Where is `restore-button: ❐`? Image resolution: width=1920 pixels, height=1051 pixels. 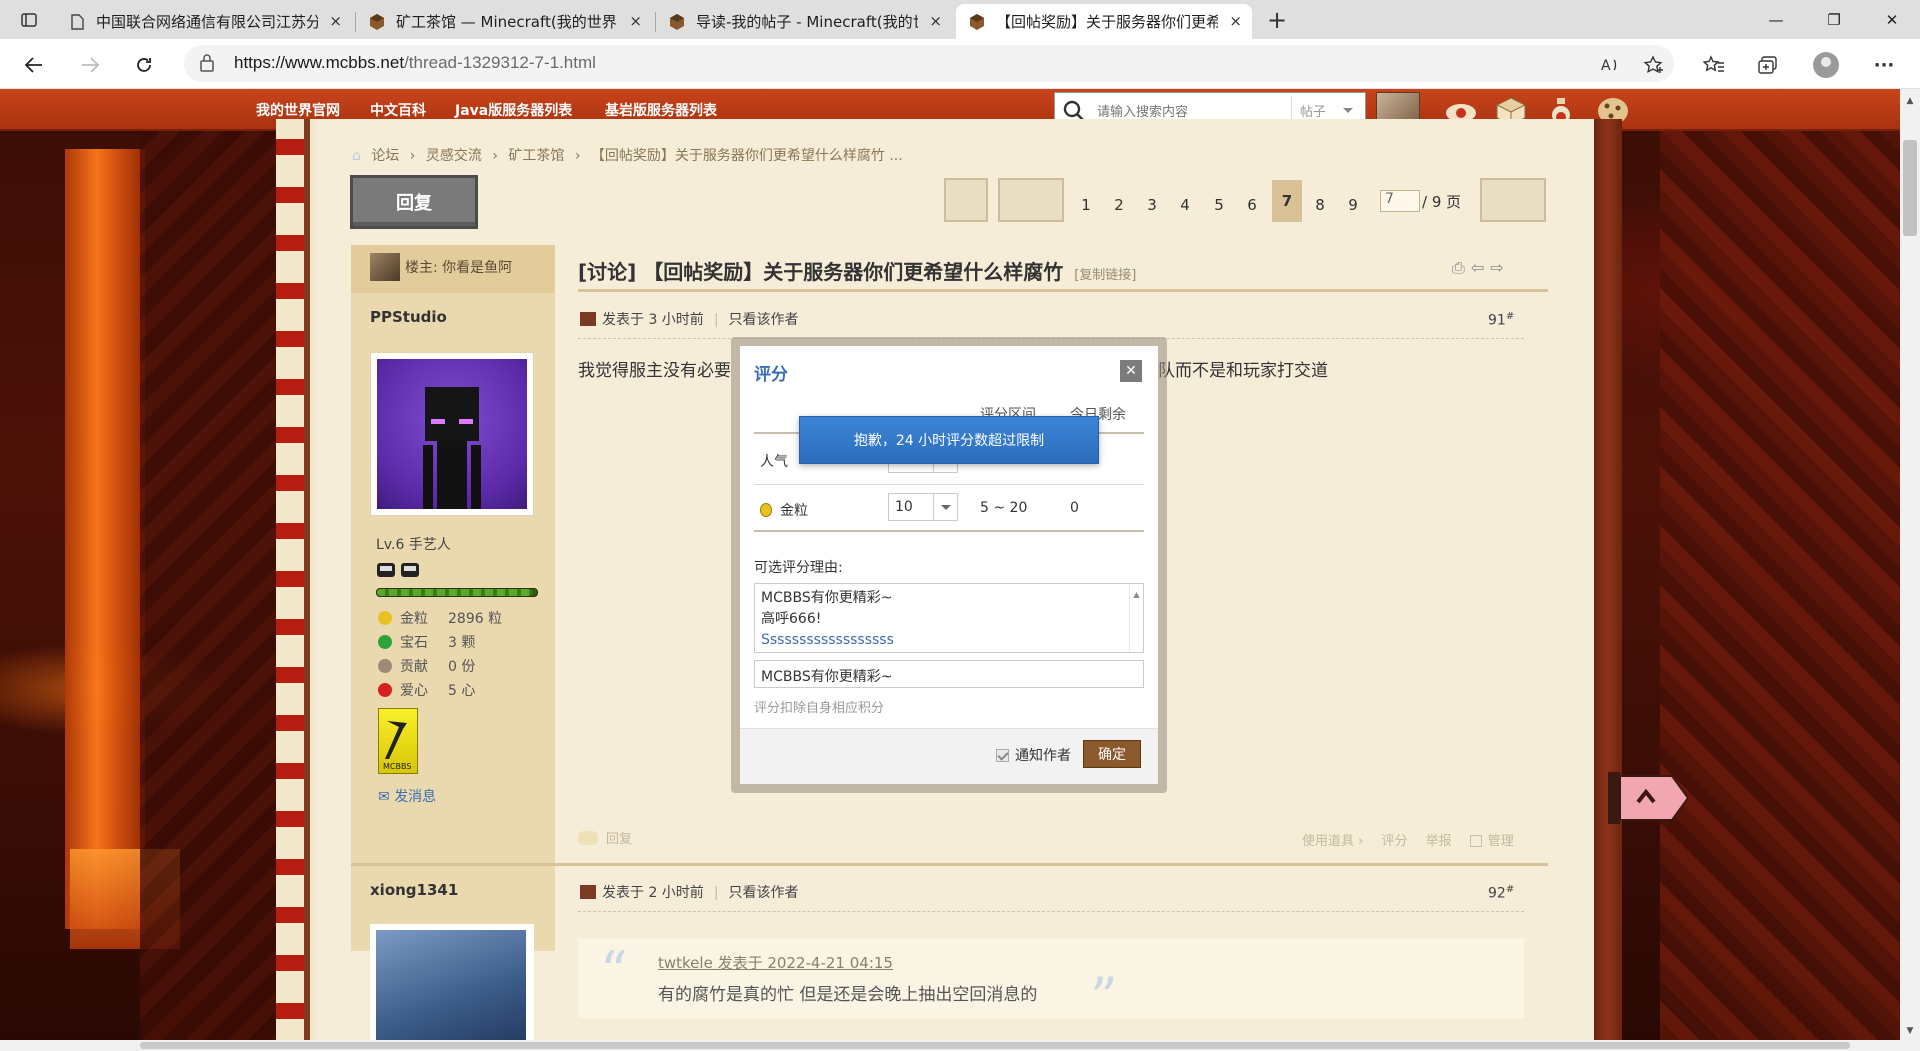
restore-button: ❐ is located at coordinates (1834, 19).